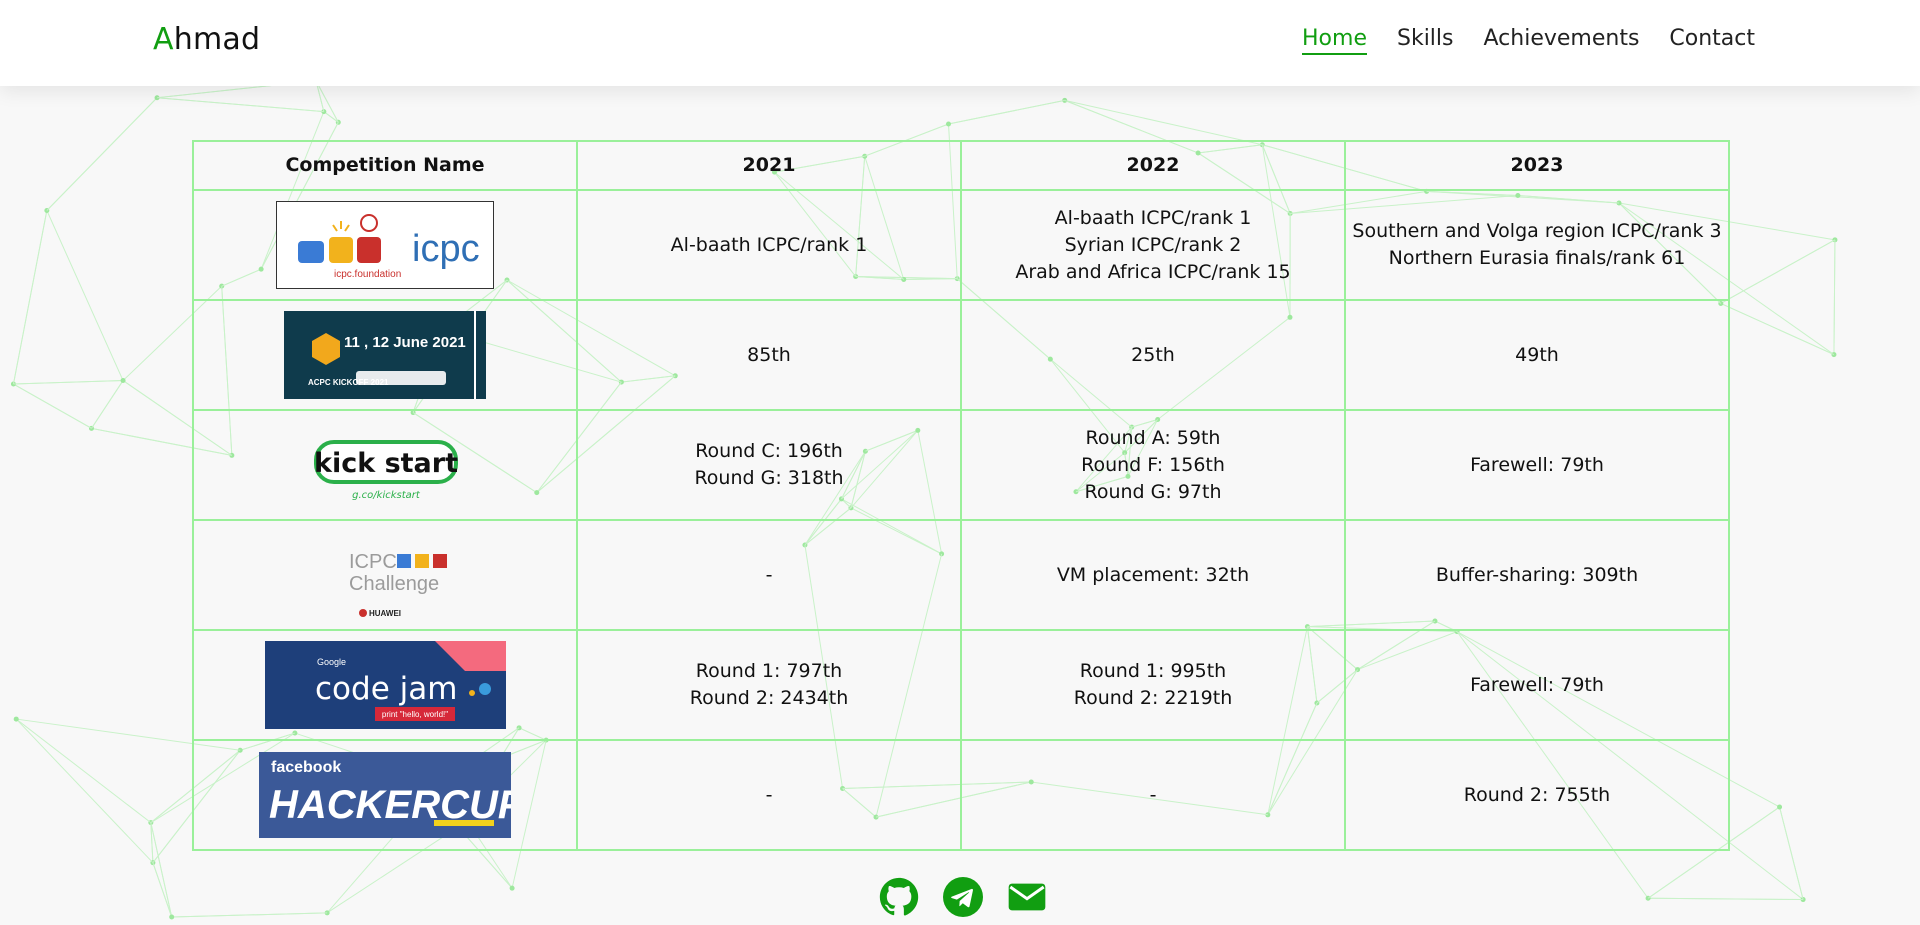 The height and width of the screenshot is (925, 1920). I want to click on result-line: Round G: 97th, so click(1153, 491).